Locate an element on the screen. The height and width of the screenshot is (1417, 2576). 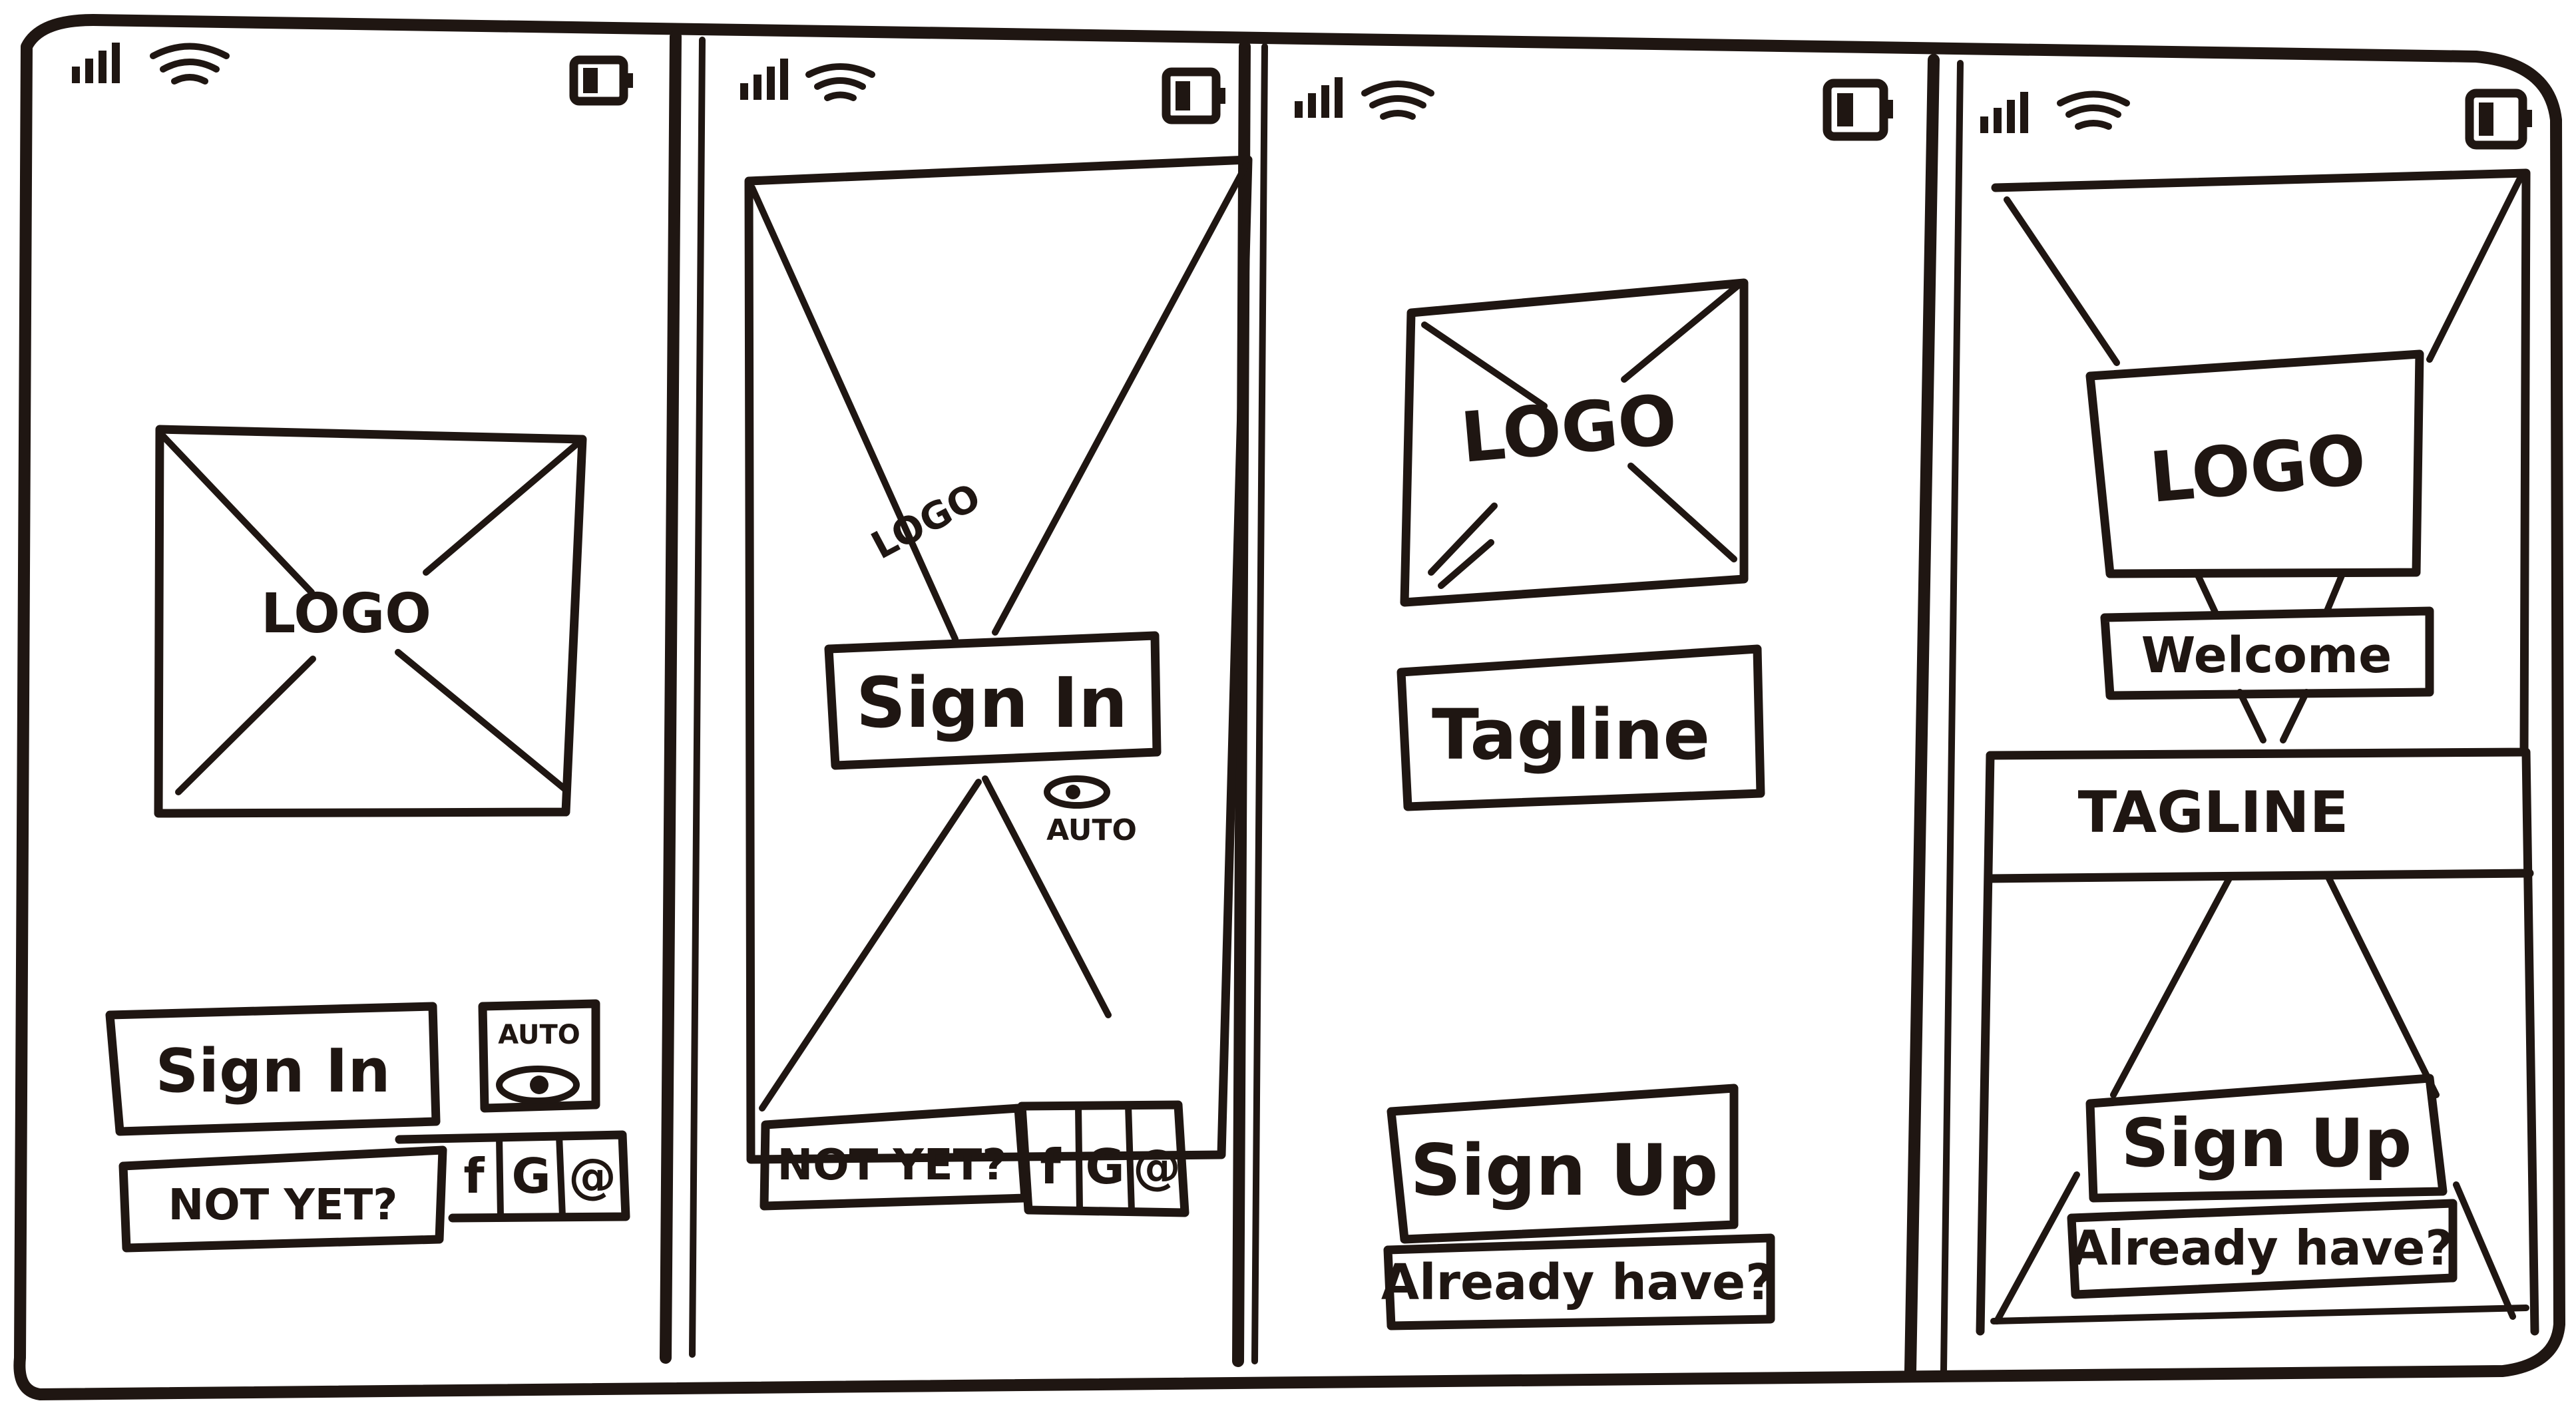
tagline-box: Tagline is located at coordinates (1580, 727).